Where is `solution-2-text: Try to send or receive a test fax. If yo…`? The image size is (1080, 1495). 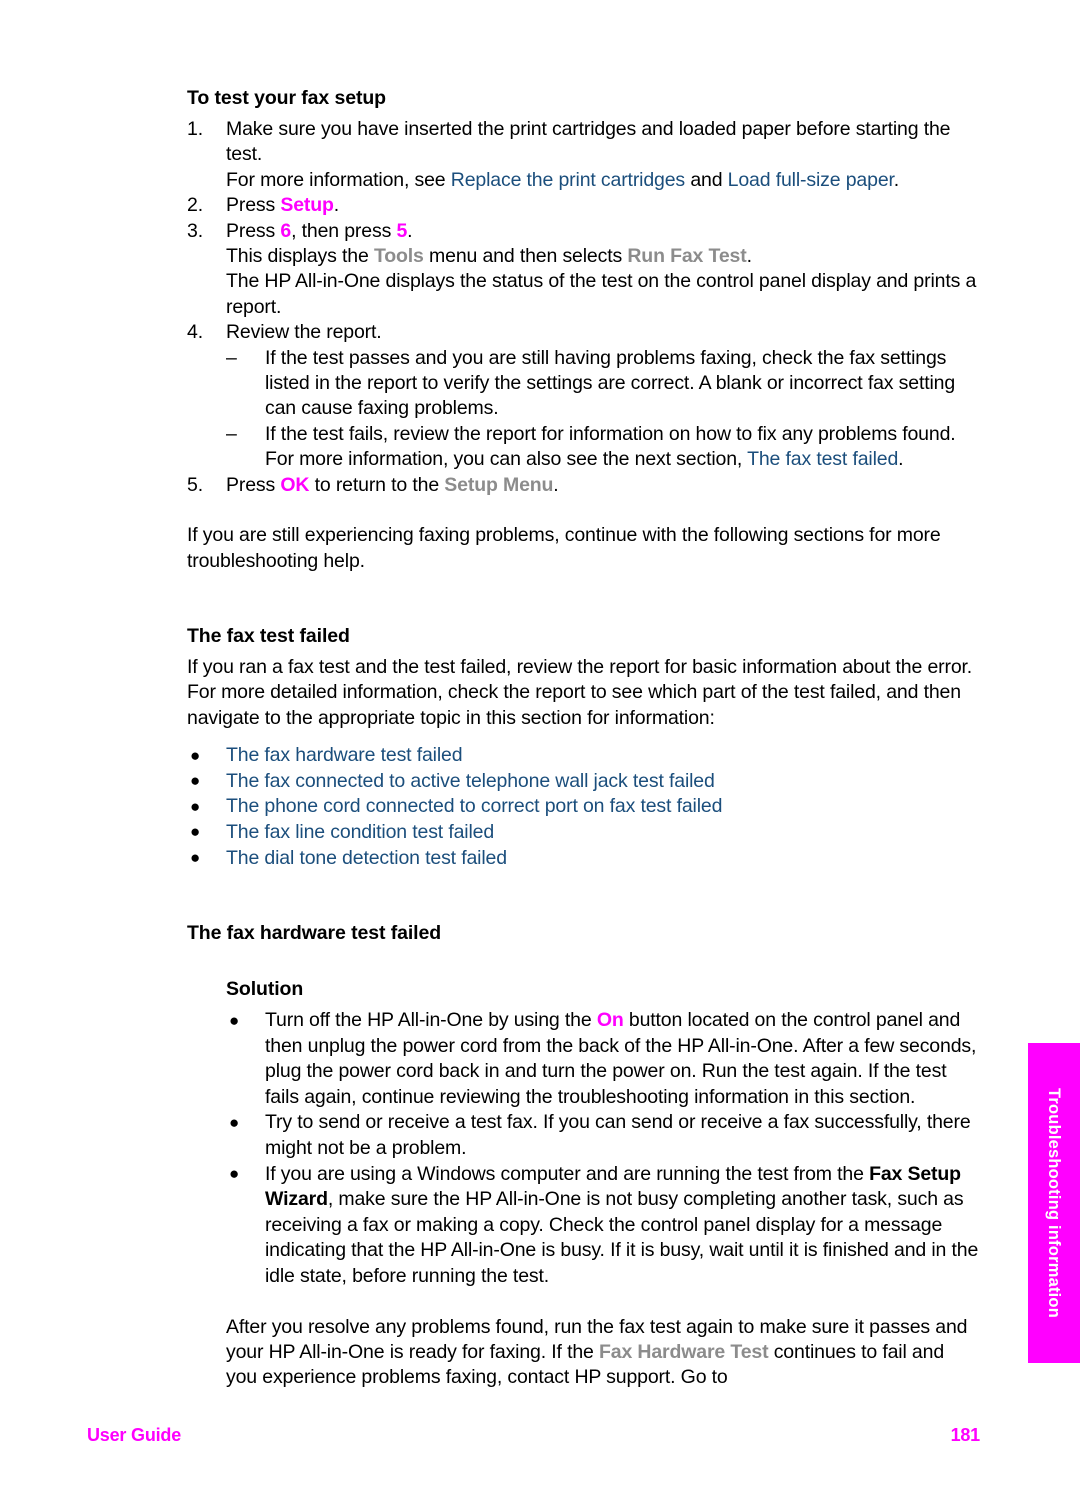
solution-2-text: Try to send or receive a test fax. If yo… is located at coordinates (618, 1135).